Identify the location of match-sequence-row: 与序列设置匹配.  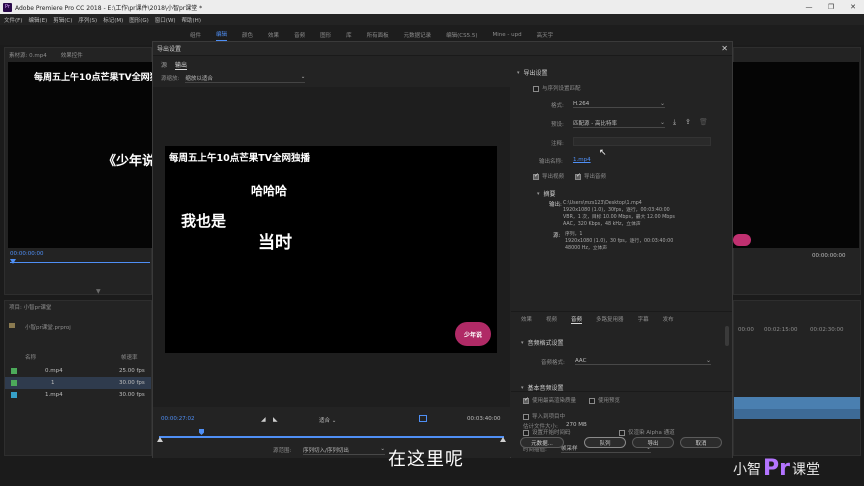
(557, 88).